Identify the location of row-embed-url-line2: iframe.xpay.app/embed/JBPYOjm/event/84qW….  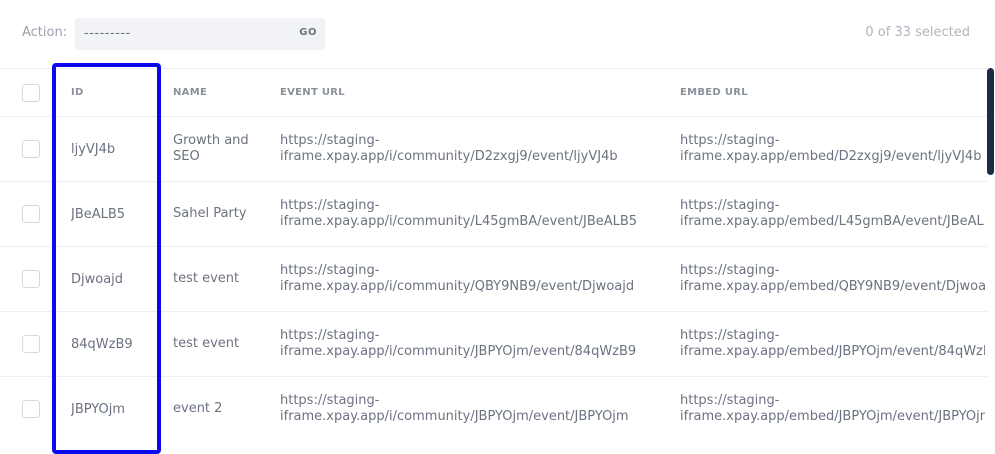
(832, 351).